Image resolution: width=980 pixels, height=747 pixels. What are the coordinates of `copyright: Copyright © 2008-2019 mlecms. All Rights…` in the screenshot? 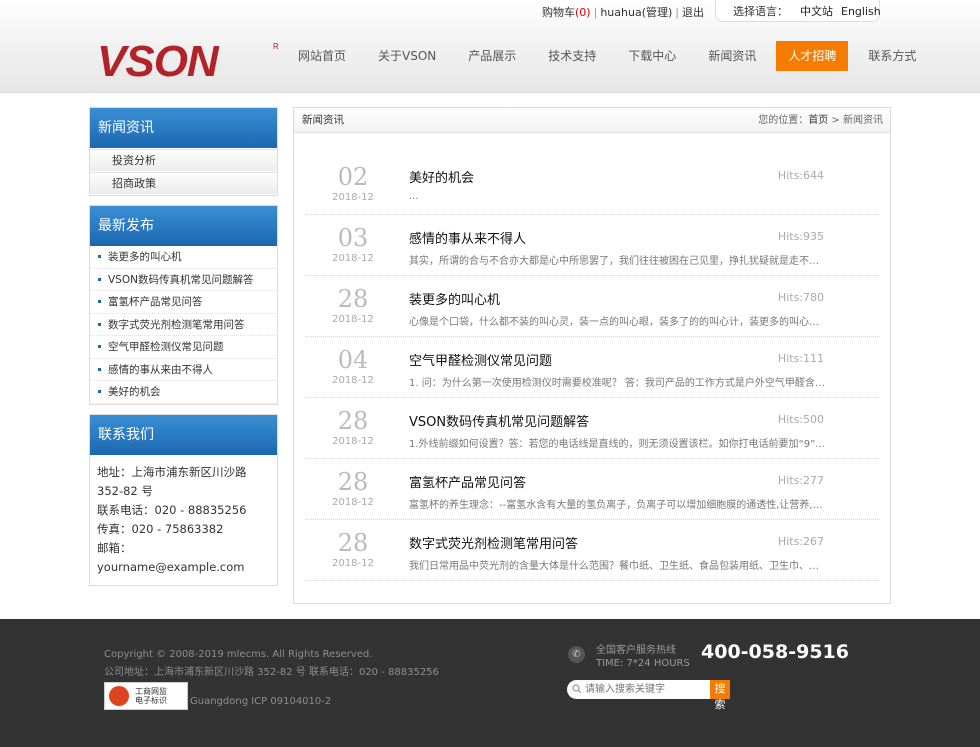 It's located at (238, 654).